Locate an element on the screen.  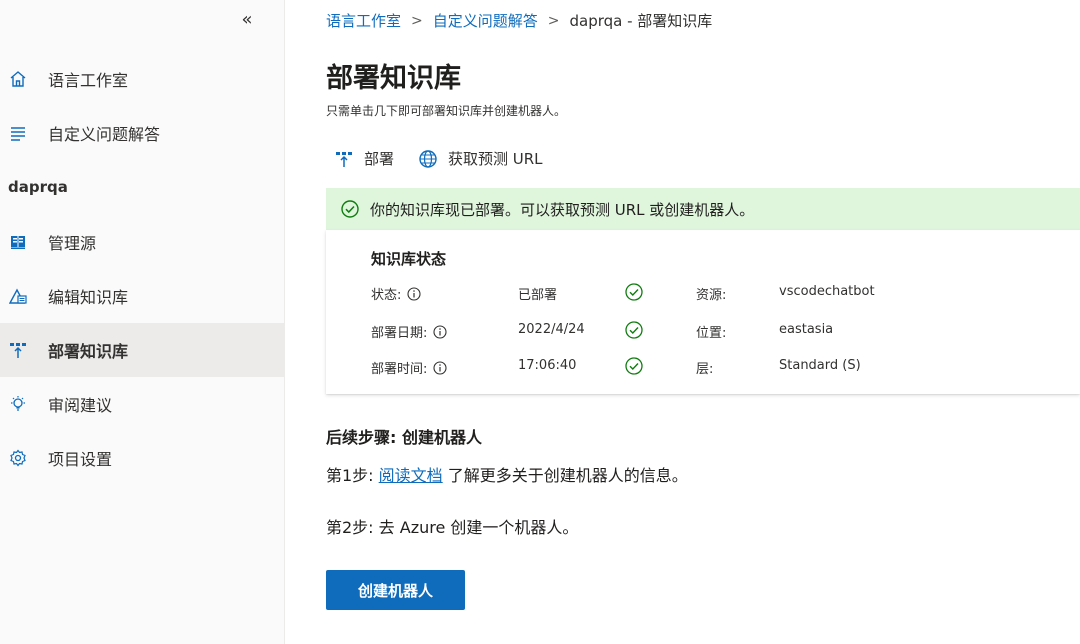
status-value: 已部署 is located at coordinates (538, 295).